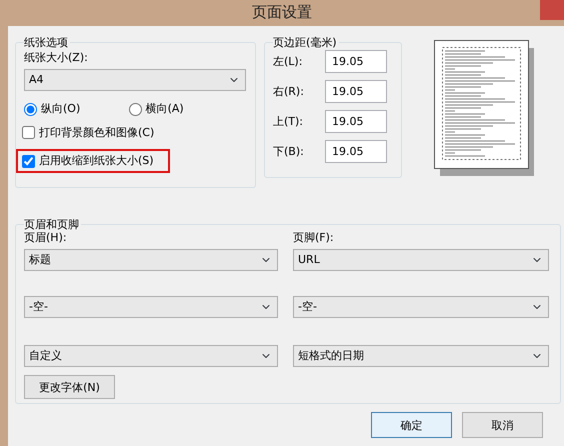 Image resolution: width=564 pixels, height=446 pixels. What do you see at coordinates (135, 80) in the screenshot?
I see `paper-size-select: A4` at bounding box center [135, 80].